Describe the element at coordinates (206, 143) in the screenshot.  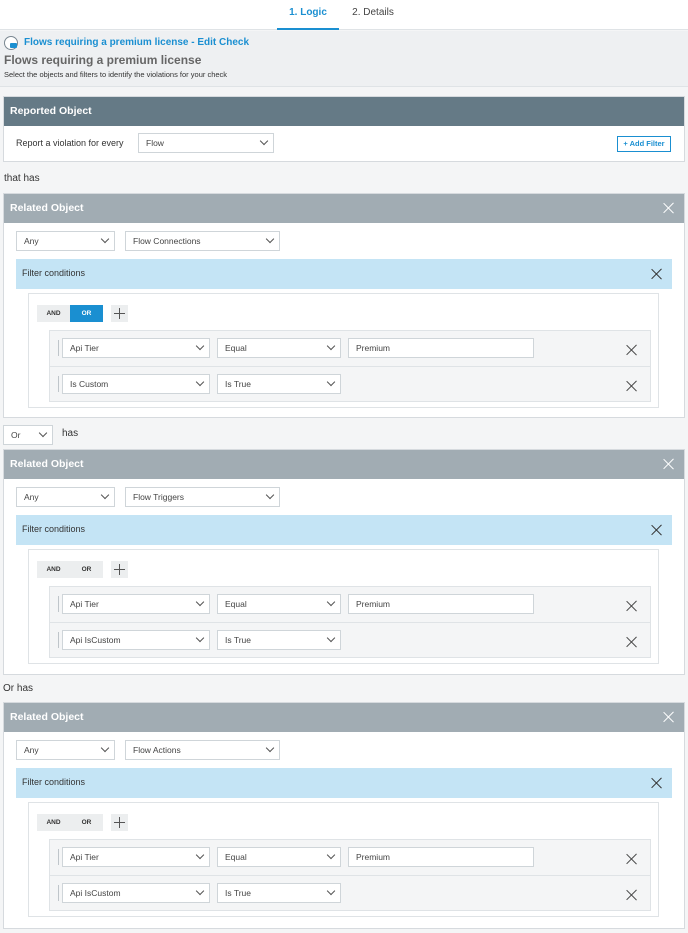
I see `reported-object-select: Flow` at that location.